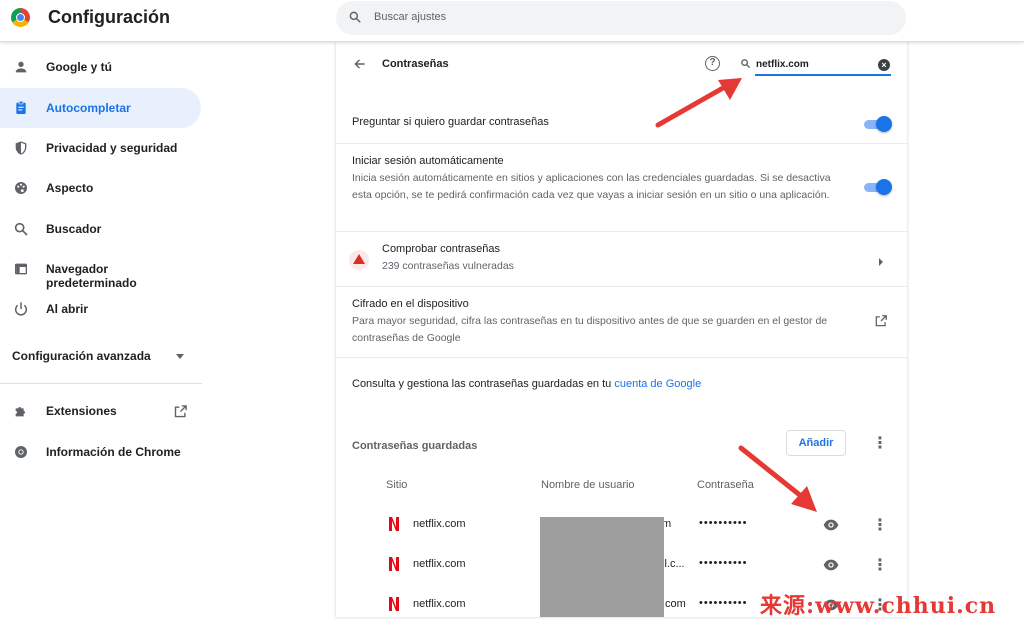 This screenshot has width=1024, height=625. Describe the element at coordinates (621, 18) in the screenshot. I see `settings-search-input: Buscar ajustes` at that location.